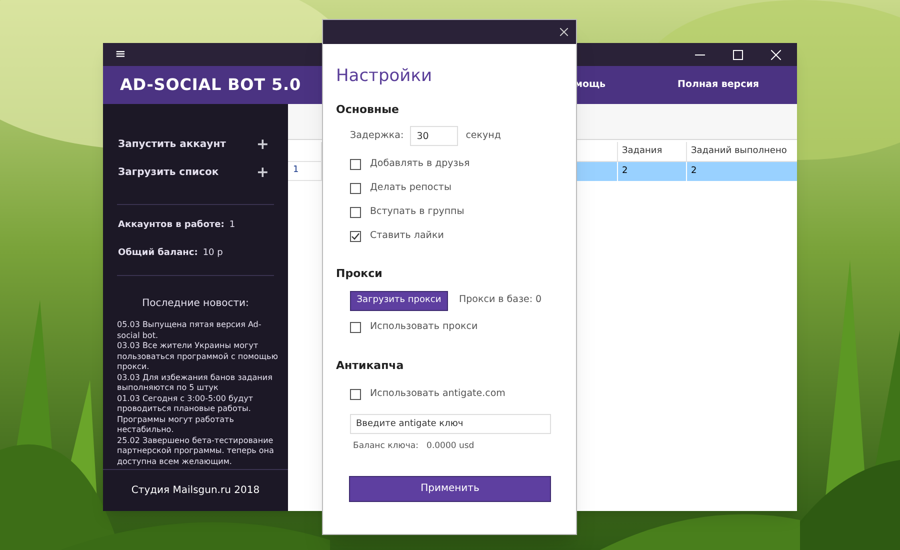  I want to click on section-heading: Основные, so click(368, 110).